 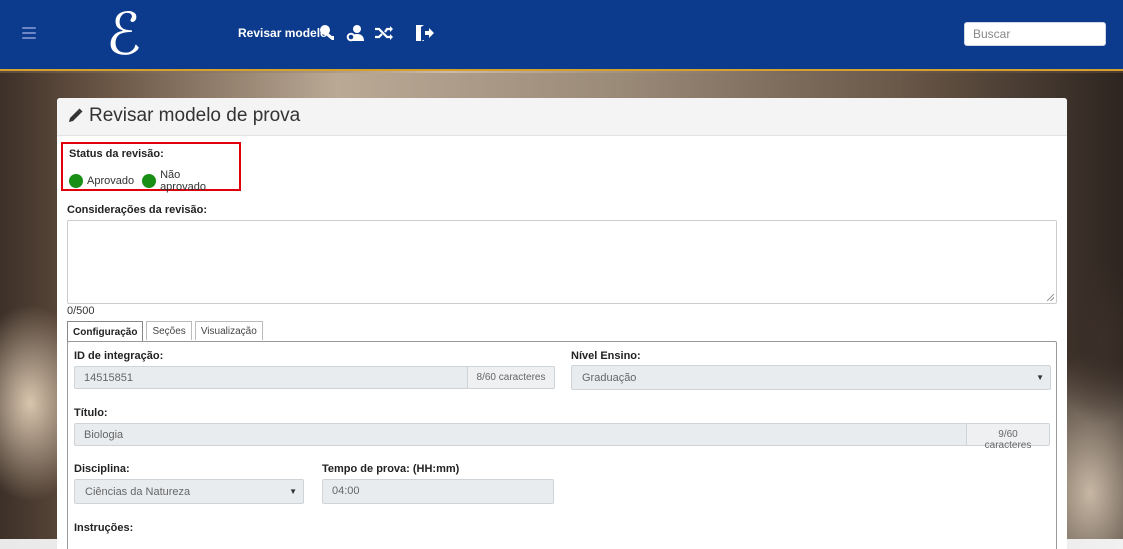 I want to click on revisar-modelo-link: Revisar modelo, so click(x=282, y=33).